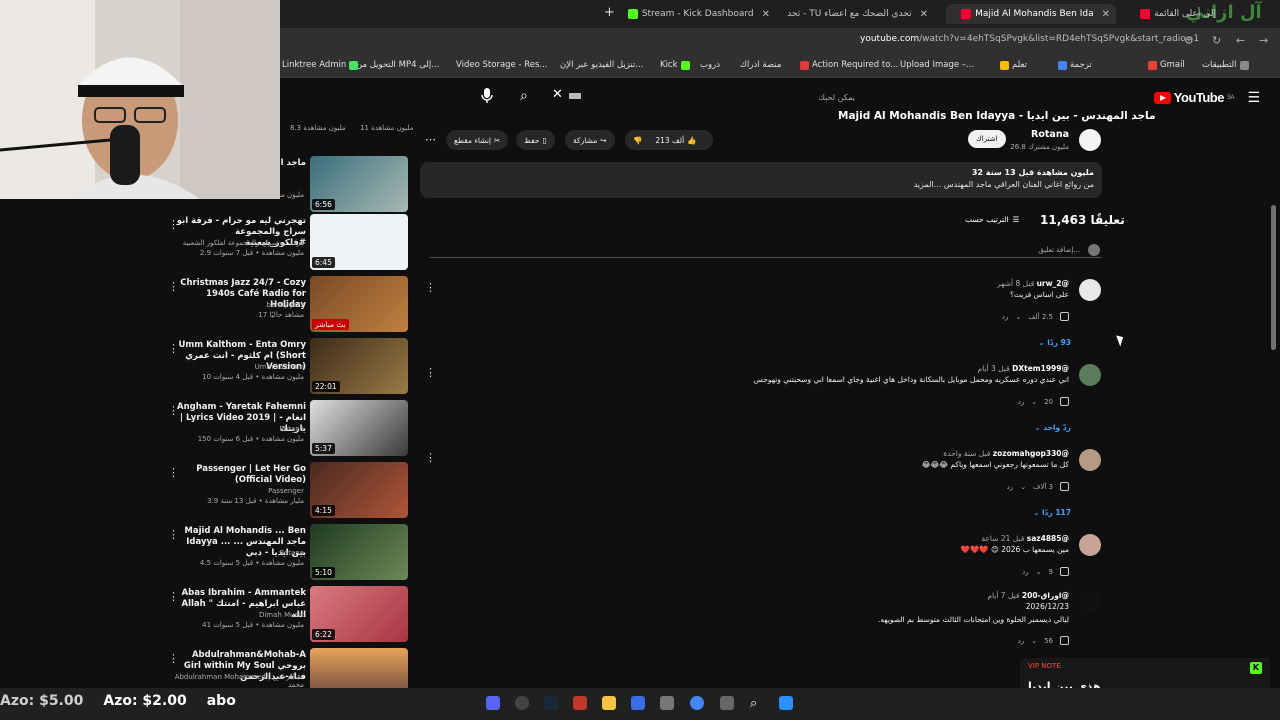 The image size is (1280, 720). I want to click on reload-icon: ↻, so click(1216, 40).